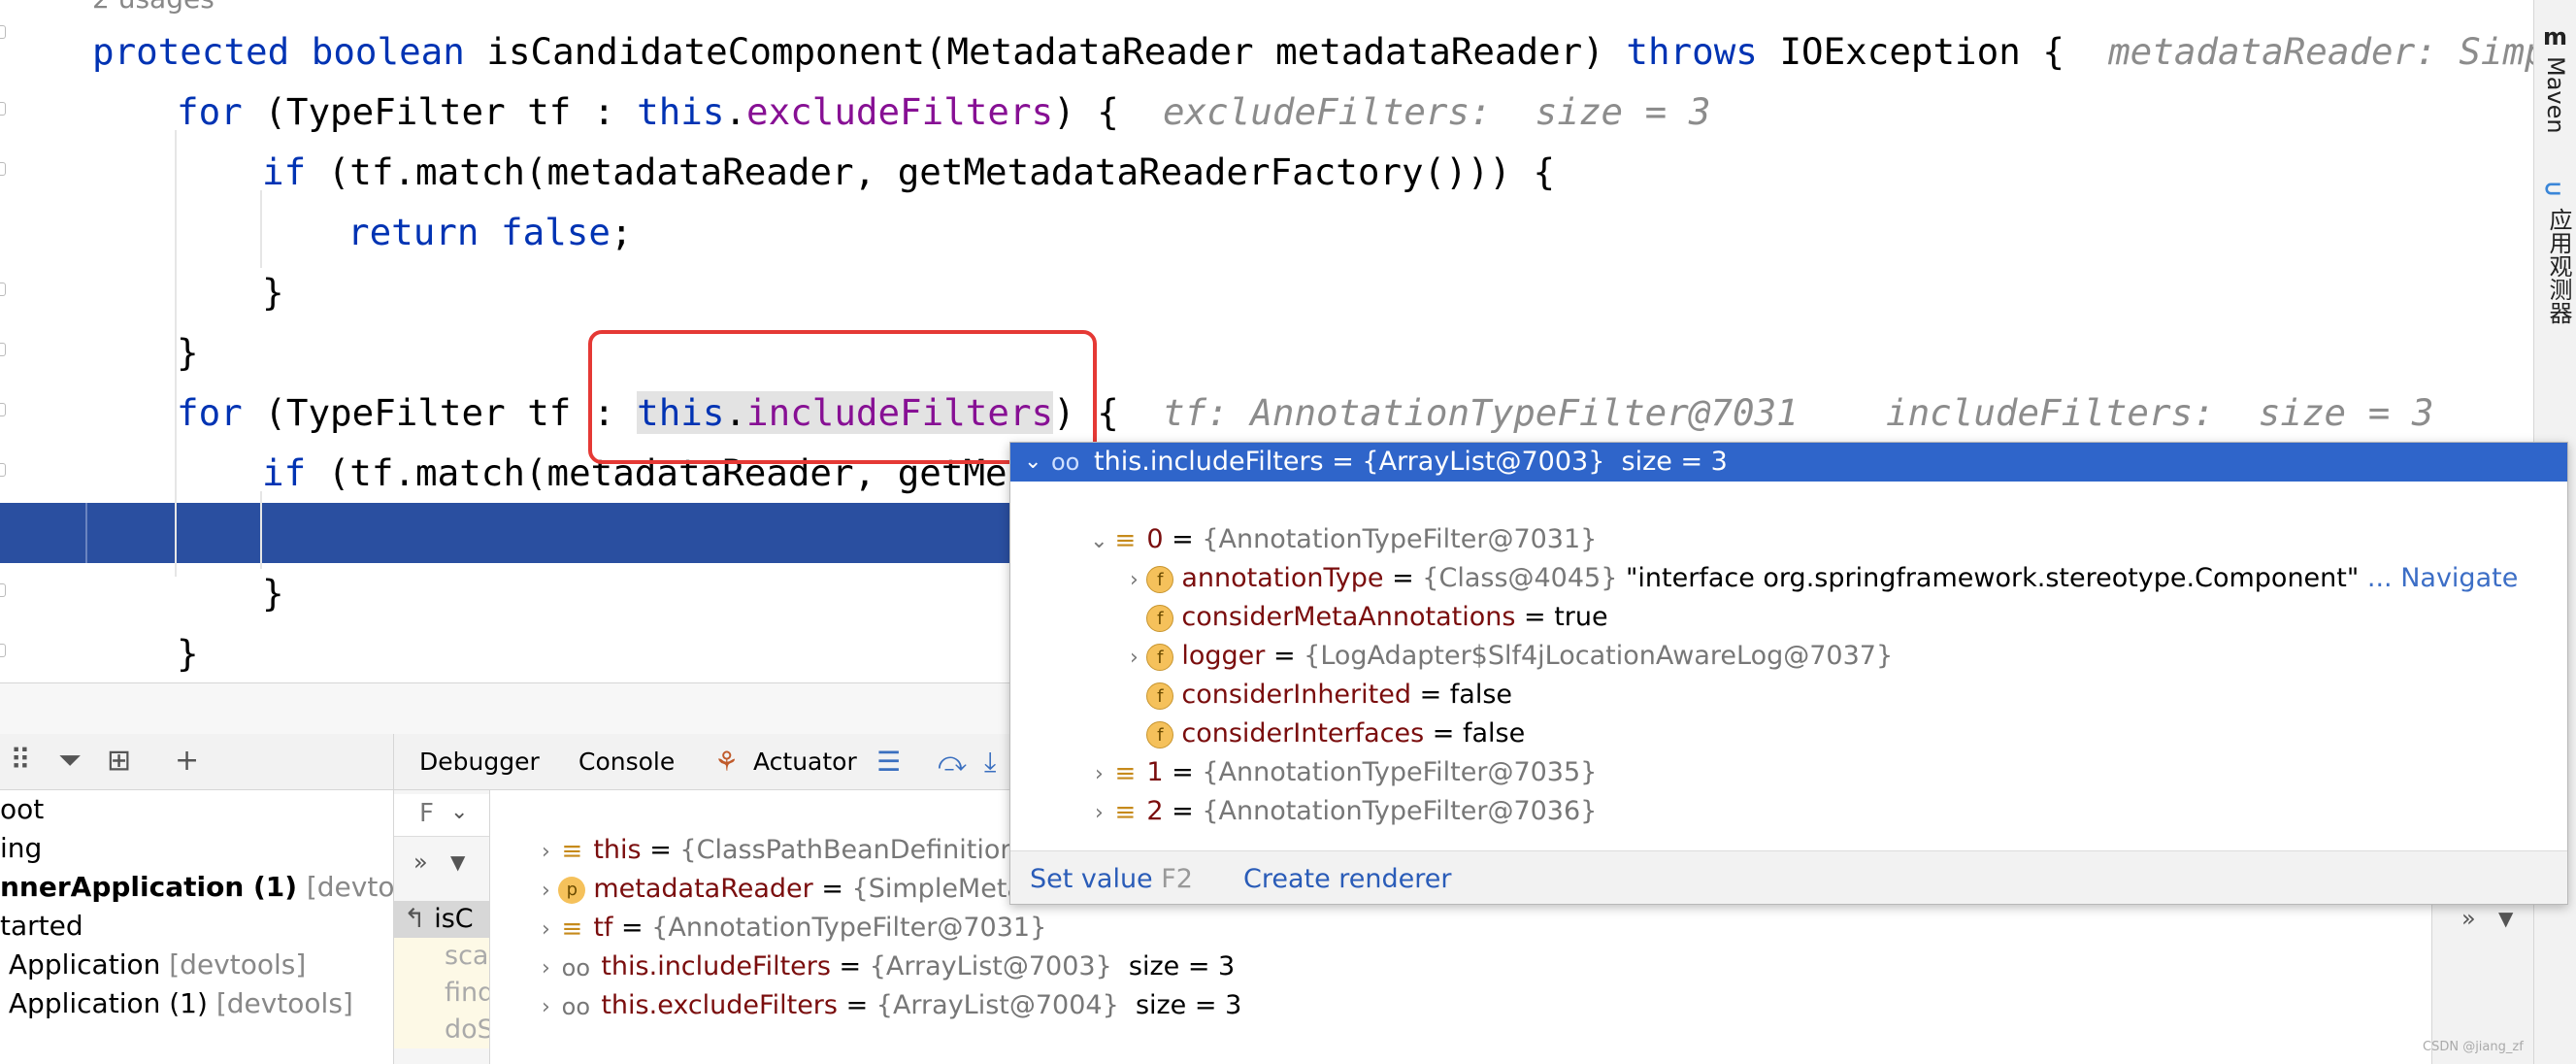 The width and height of the screenshot is (2576, 1064). Describe the element at coordinates (419, 919) in the screenshot. I see `return-arrow-icon: ↰` at that location.